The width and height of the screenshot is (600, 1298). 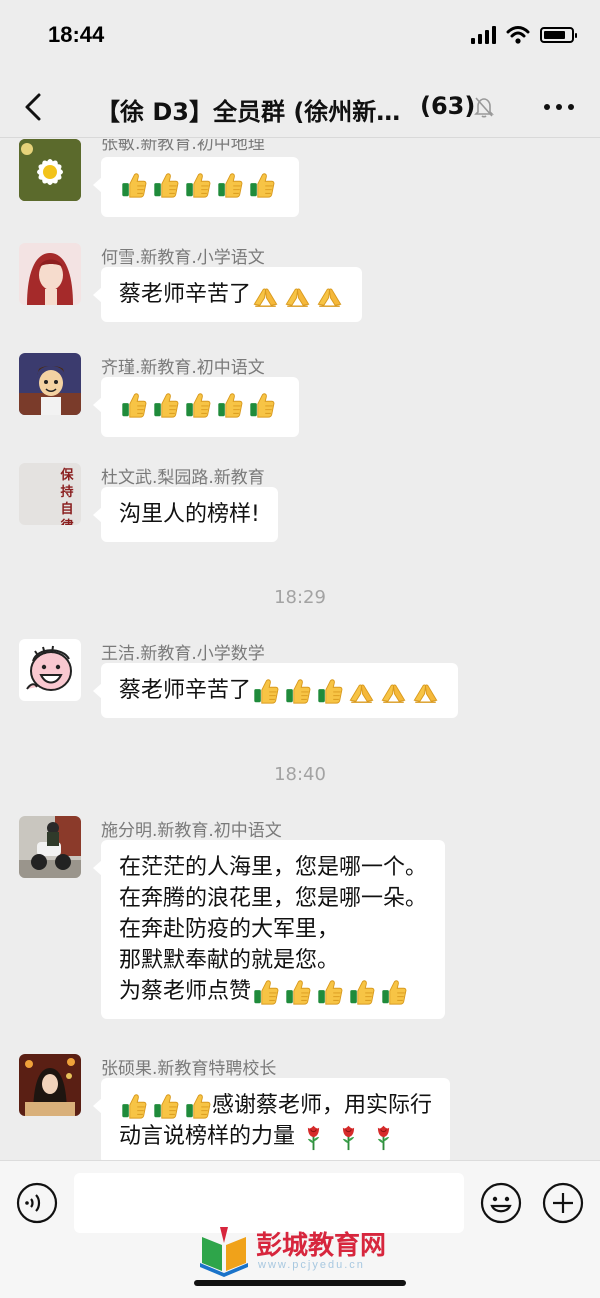 I want to click on book-logo-icon, so click(x=224, y=1252).